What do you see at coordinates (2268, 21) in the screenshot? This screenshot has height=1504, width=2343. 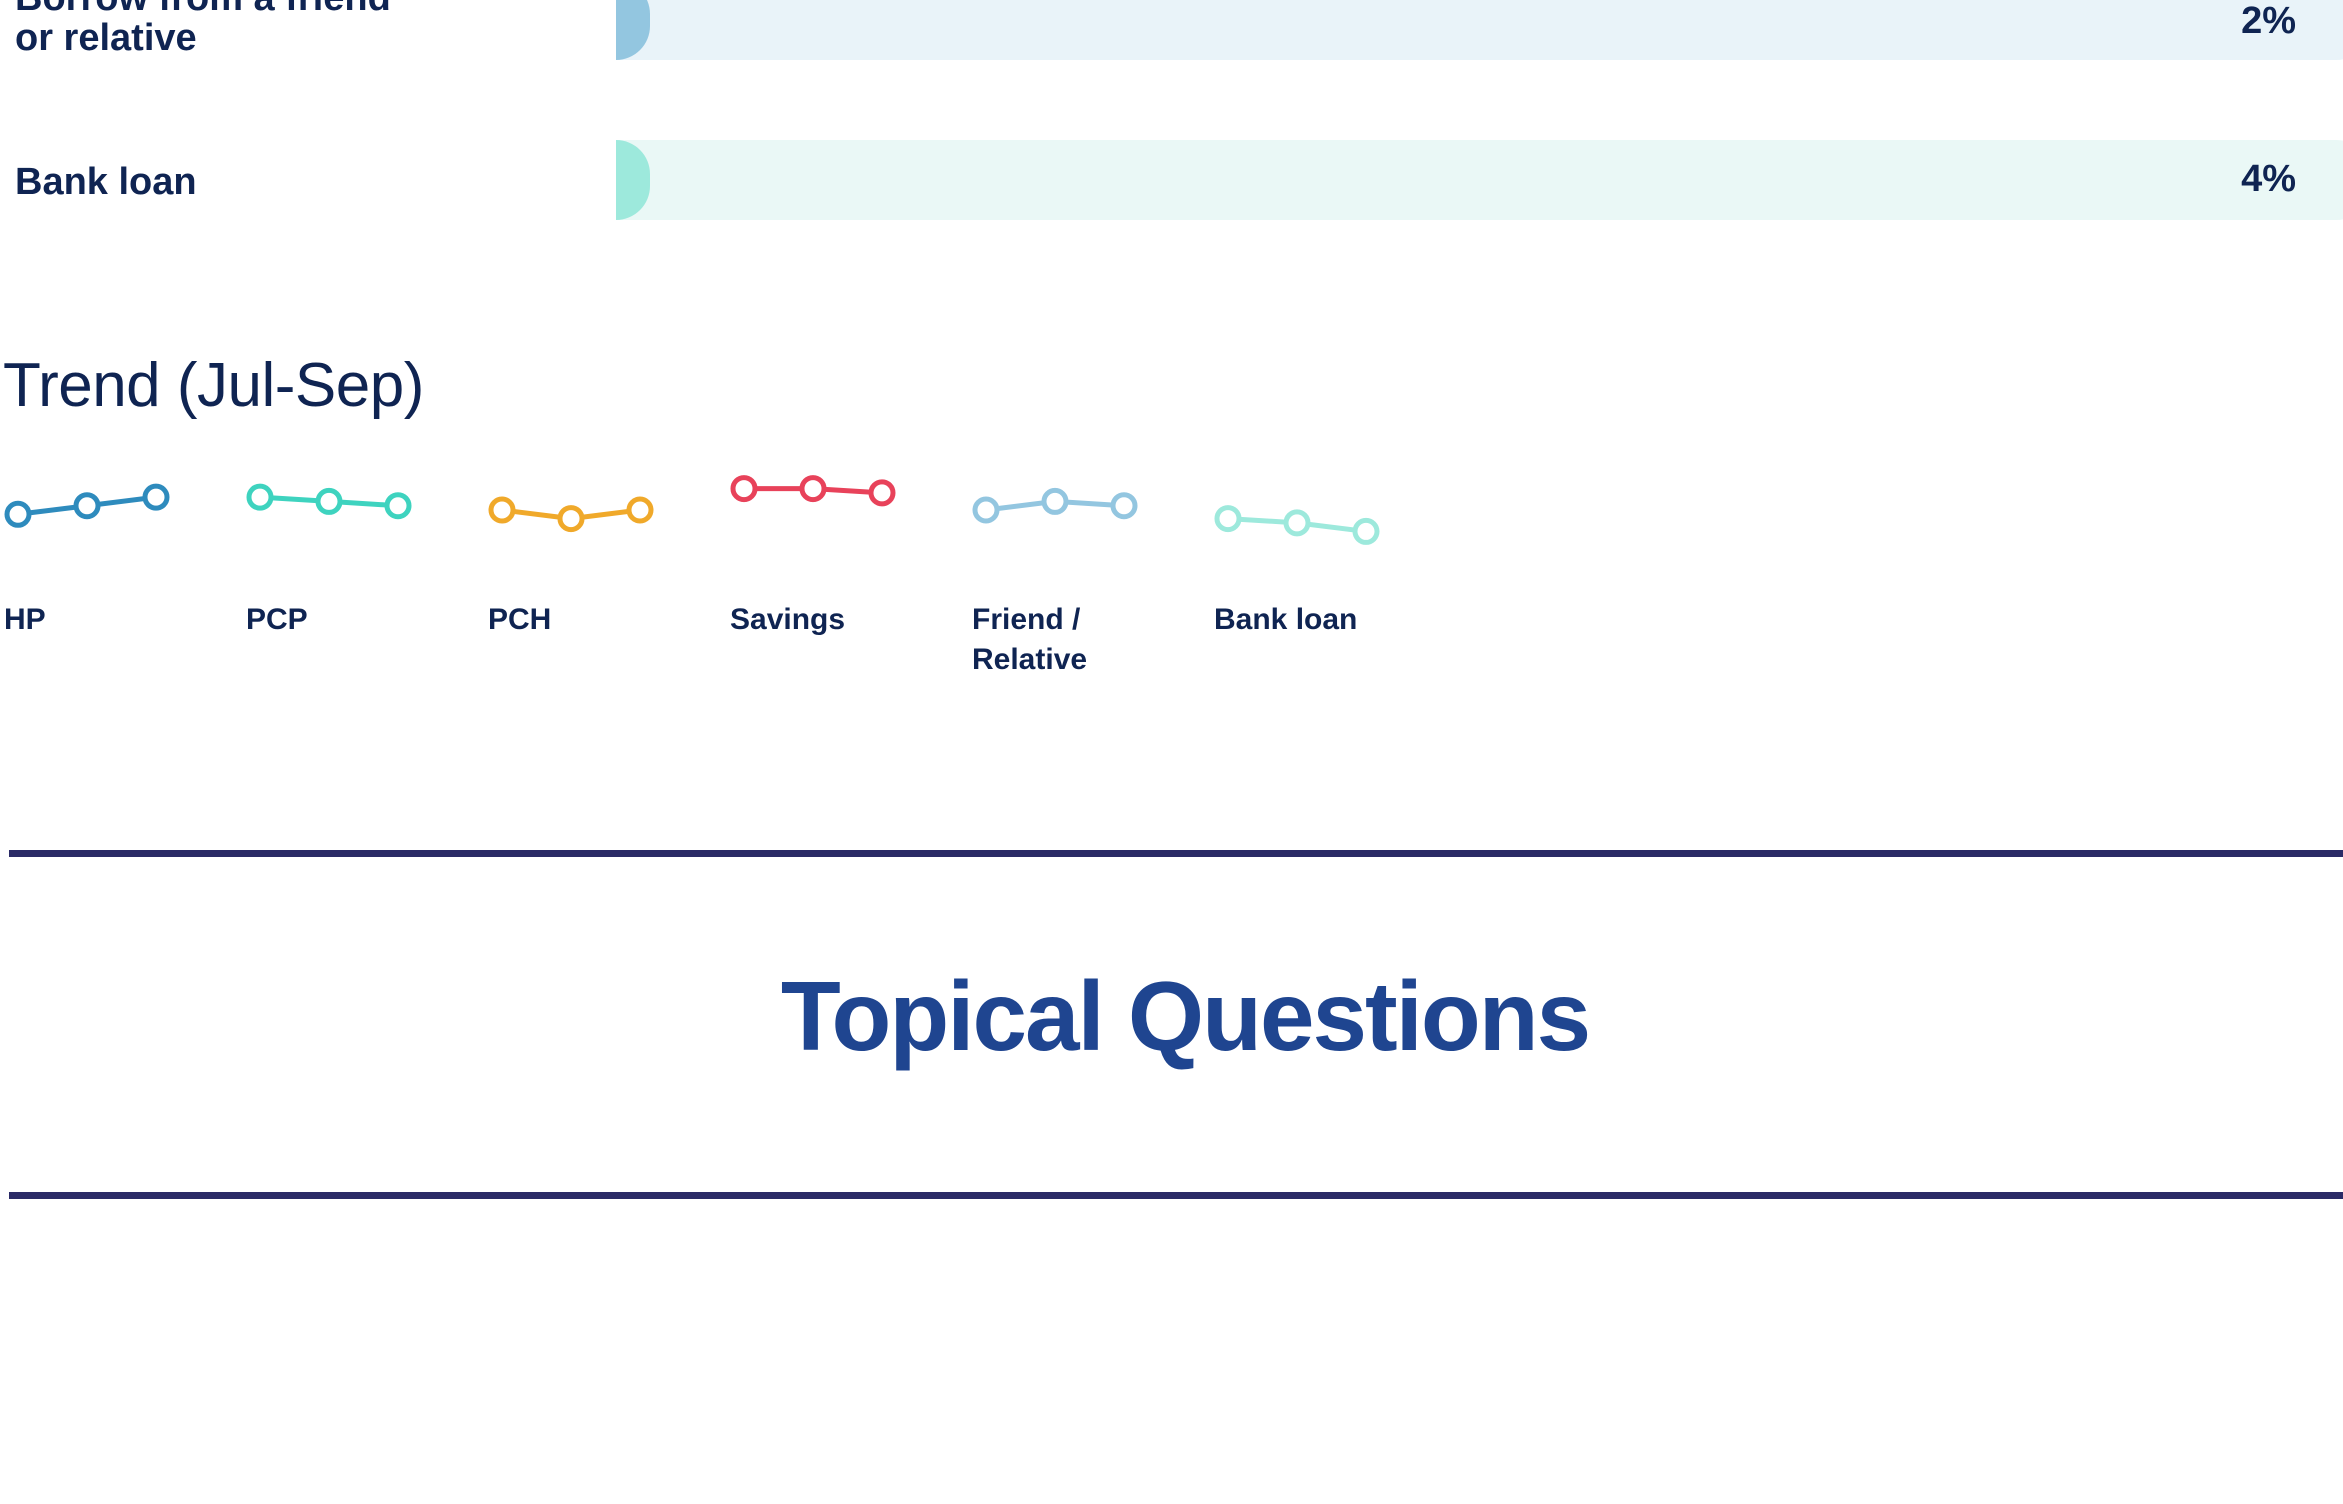 I see `bar-value-label: 2%` at bounding box center [2268, 21].